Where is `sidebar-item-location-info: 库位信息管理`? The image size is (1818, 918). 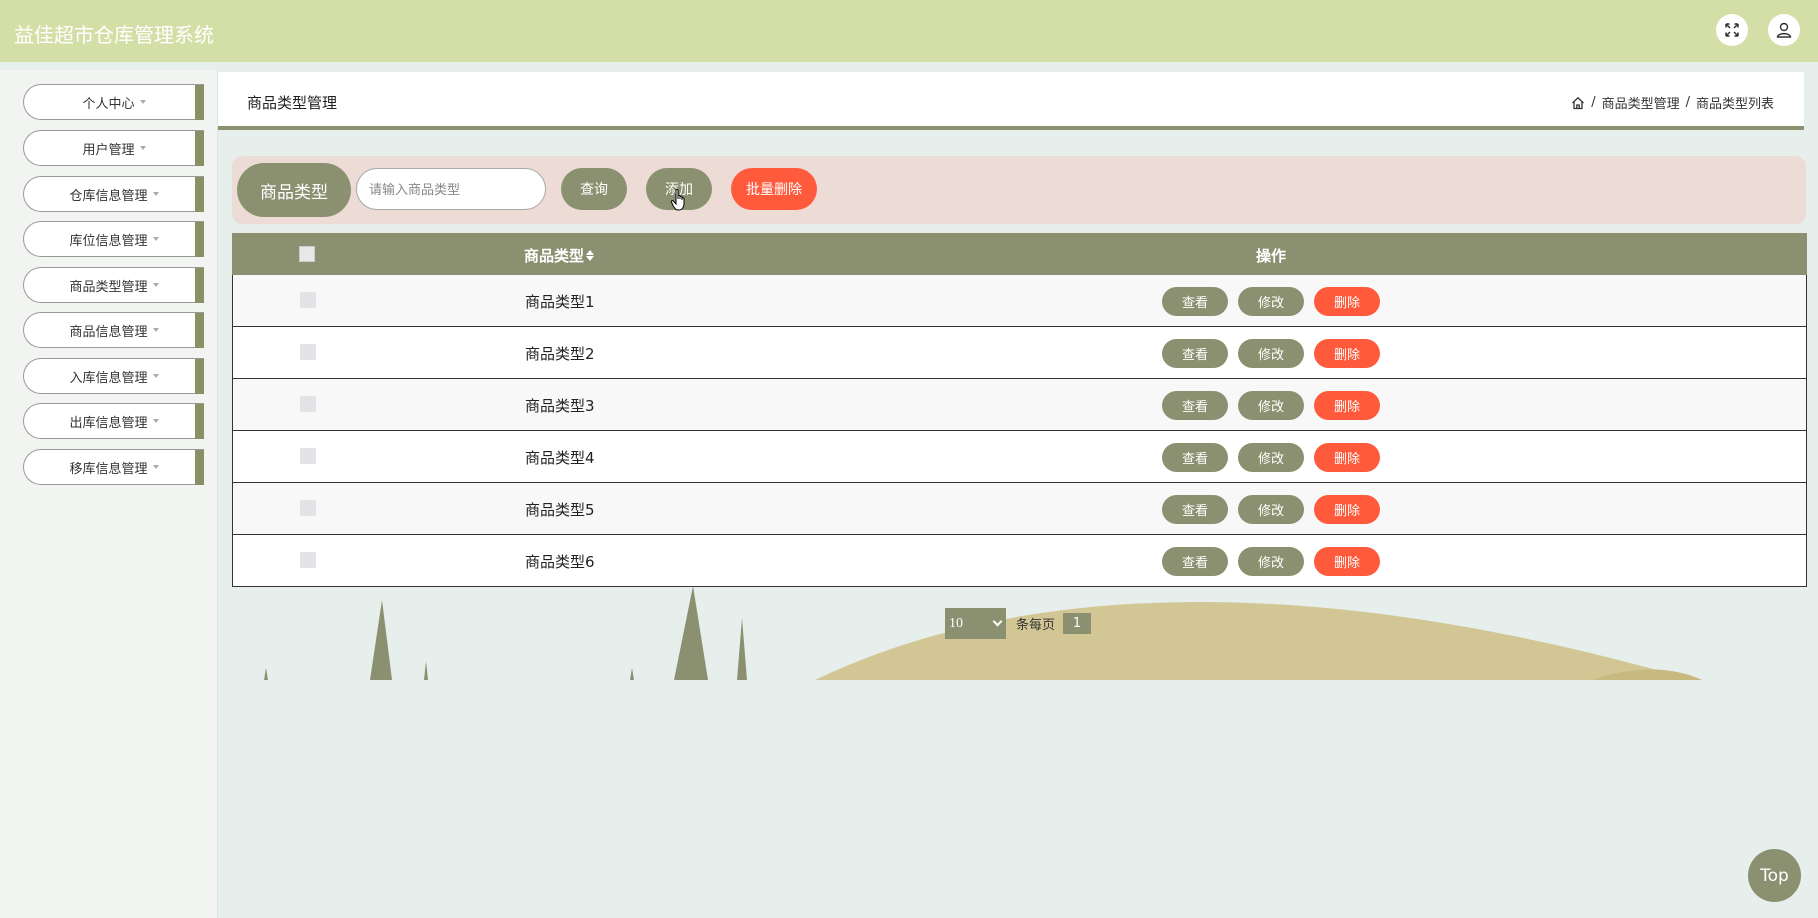 sidebar-item-location-info: 库位信息管理 is located at coordinates (113, 239).